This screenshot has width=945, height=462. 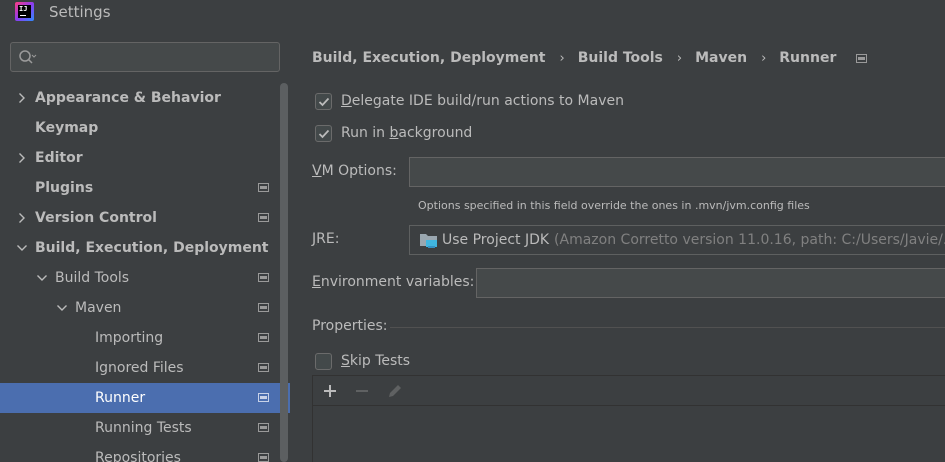 What do you see at coordinates (429, 240) in the screenshot?
I see `jdk-folder-icon` at bounding box center [429, 240].